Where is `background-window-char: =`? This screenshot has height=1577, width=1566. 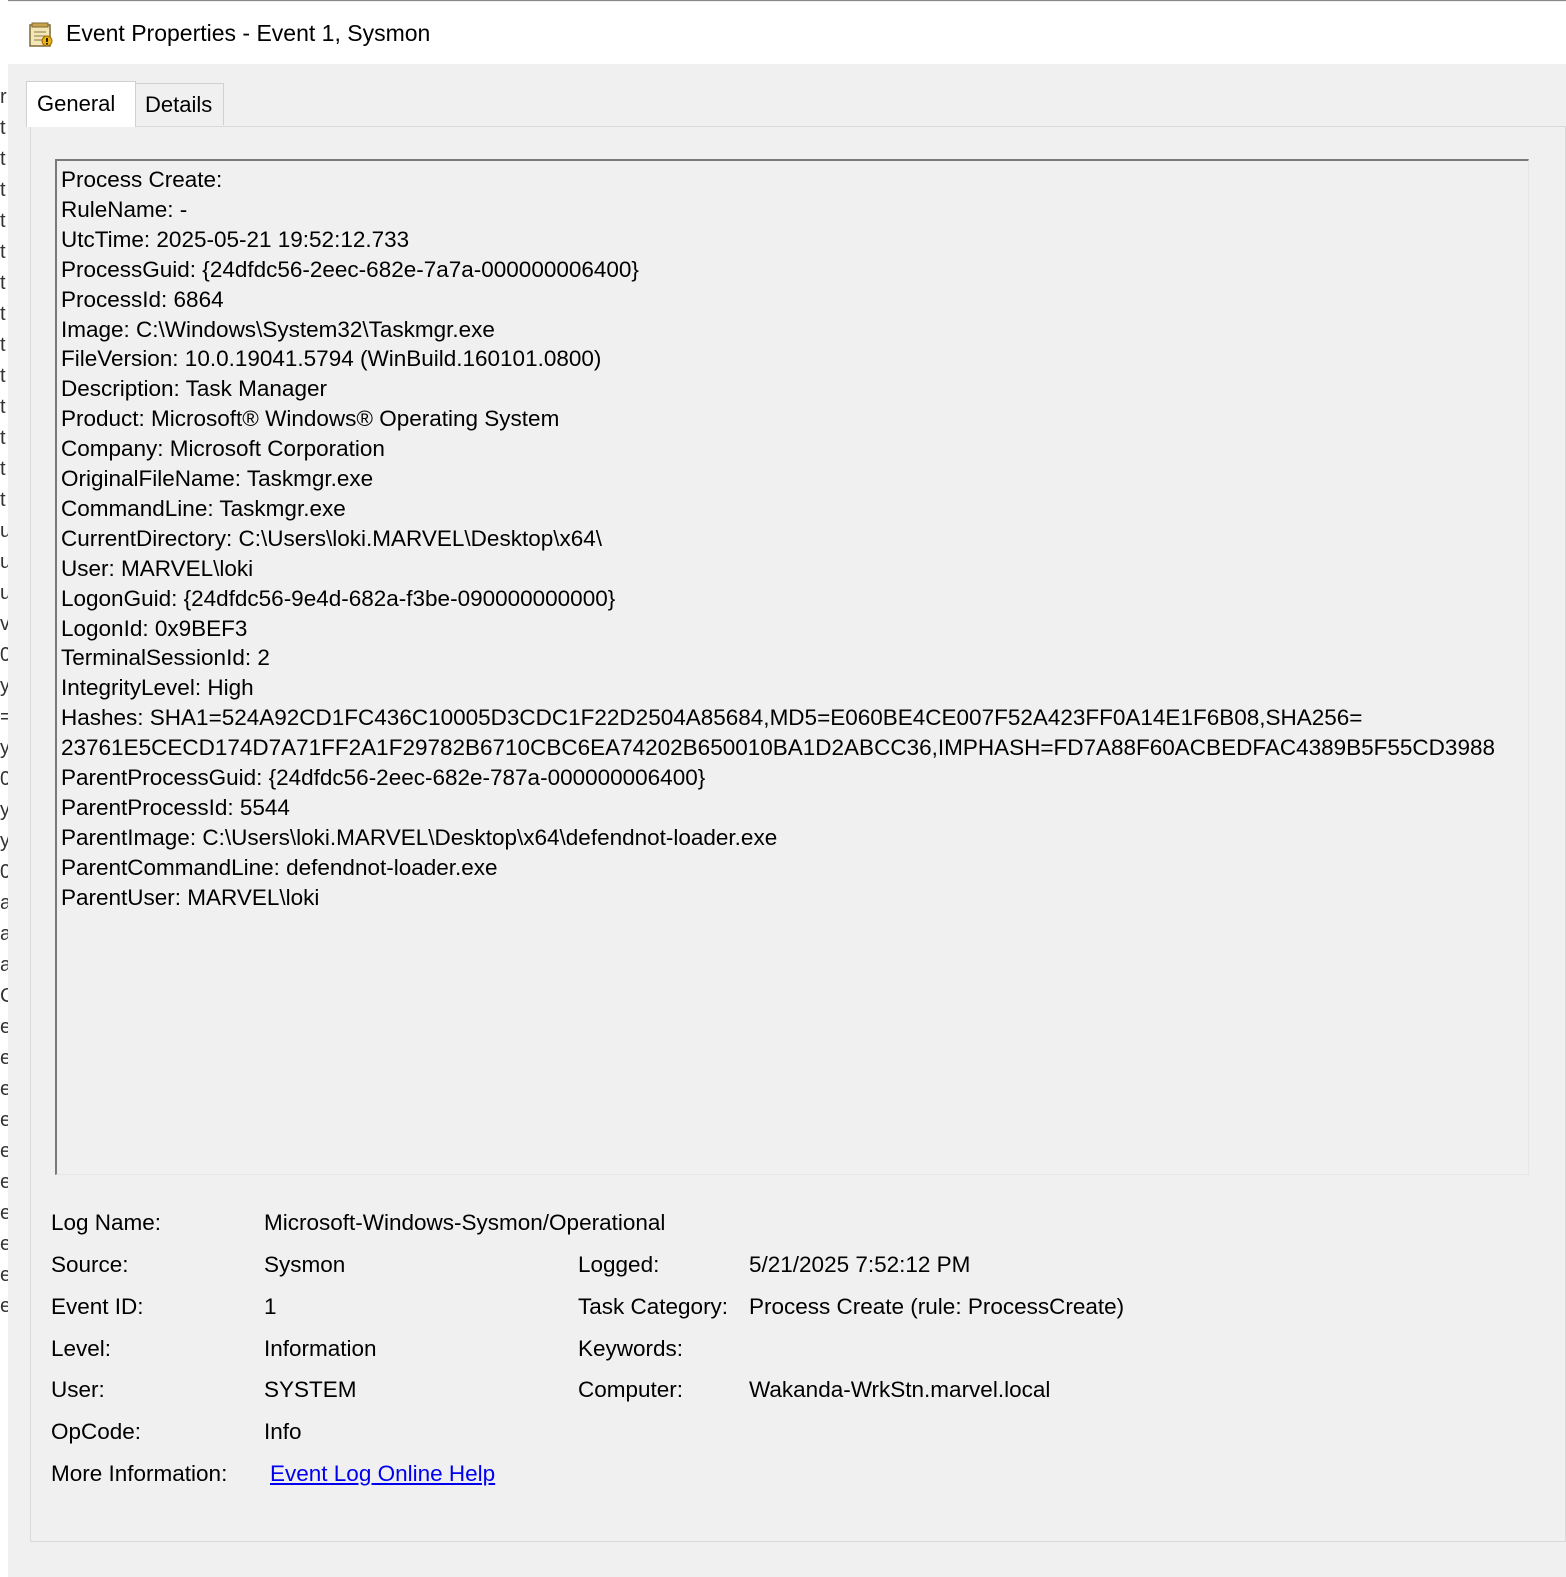 background-window-char: = is located at coordinates (4, 717).